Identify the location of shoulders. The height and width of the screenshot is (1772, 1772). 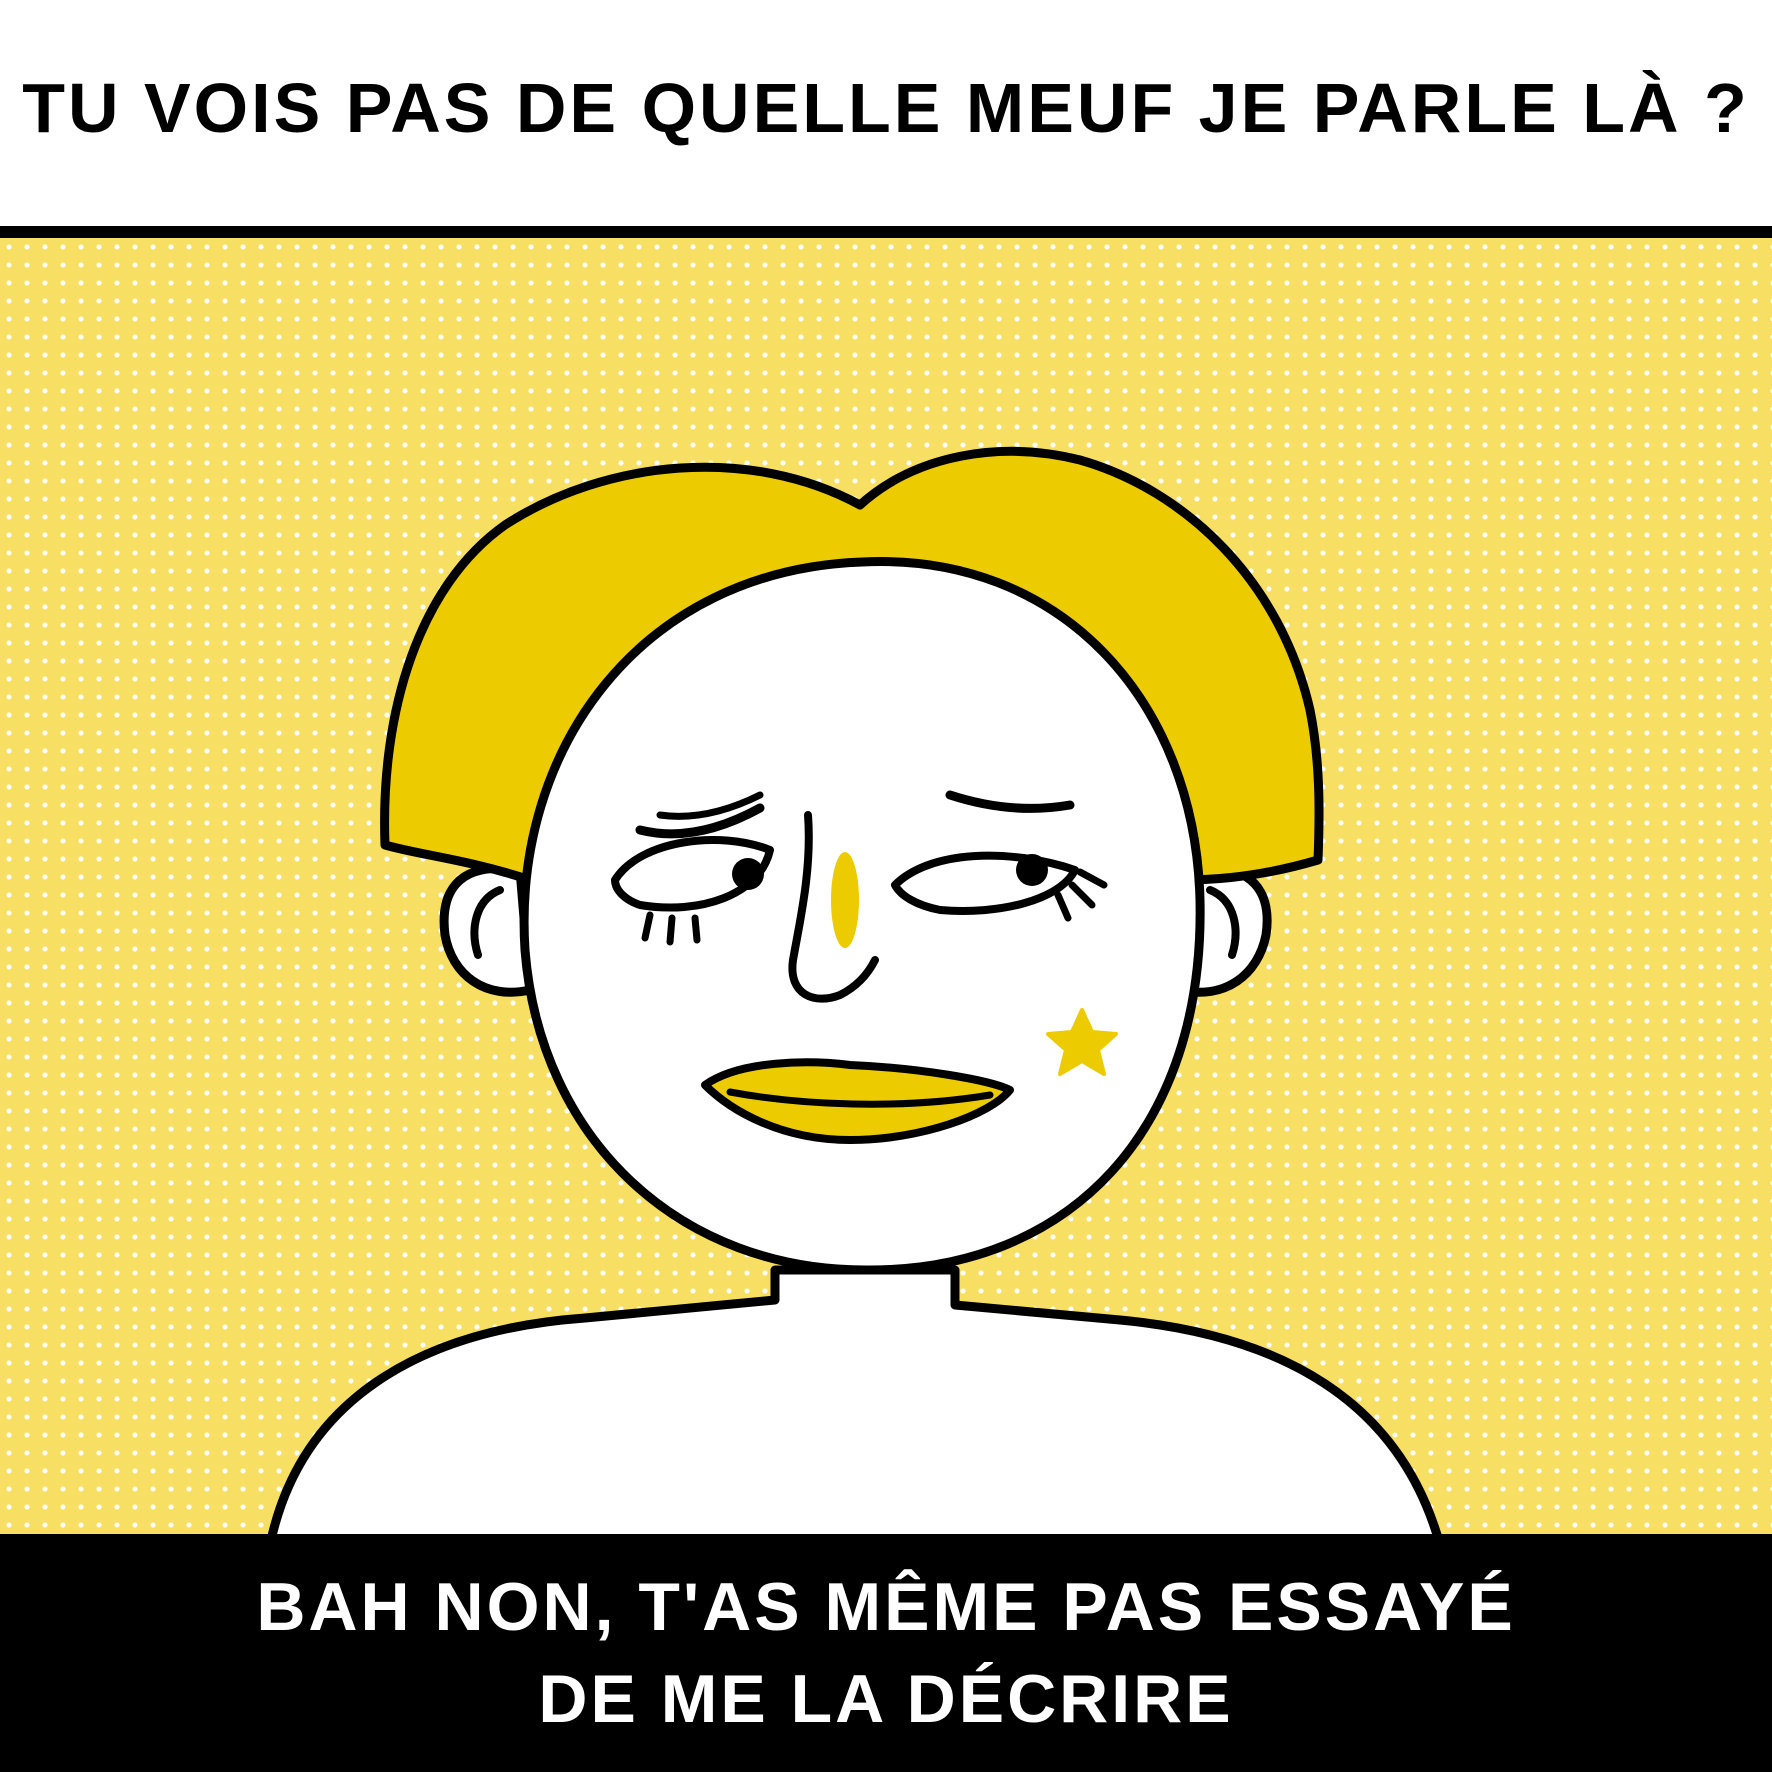
(855, 1399).